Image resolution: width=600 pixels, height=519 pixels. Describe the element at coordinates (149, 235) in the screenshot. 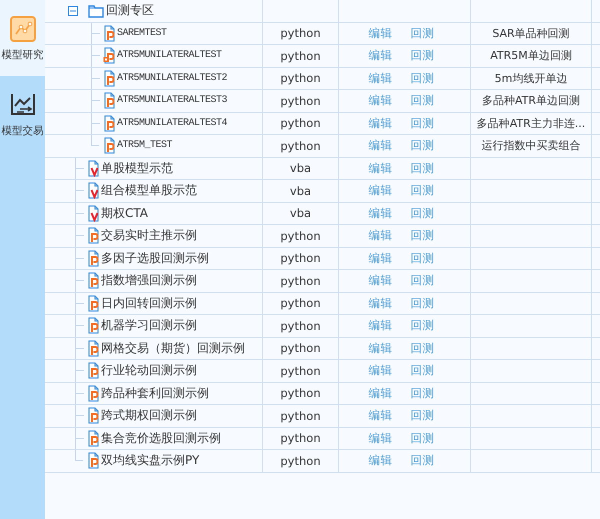

I see `item-name: 交易实时主推示例` at that location.